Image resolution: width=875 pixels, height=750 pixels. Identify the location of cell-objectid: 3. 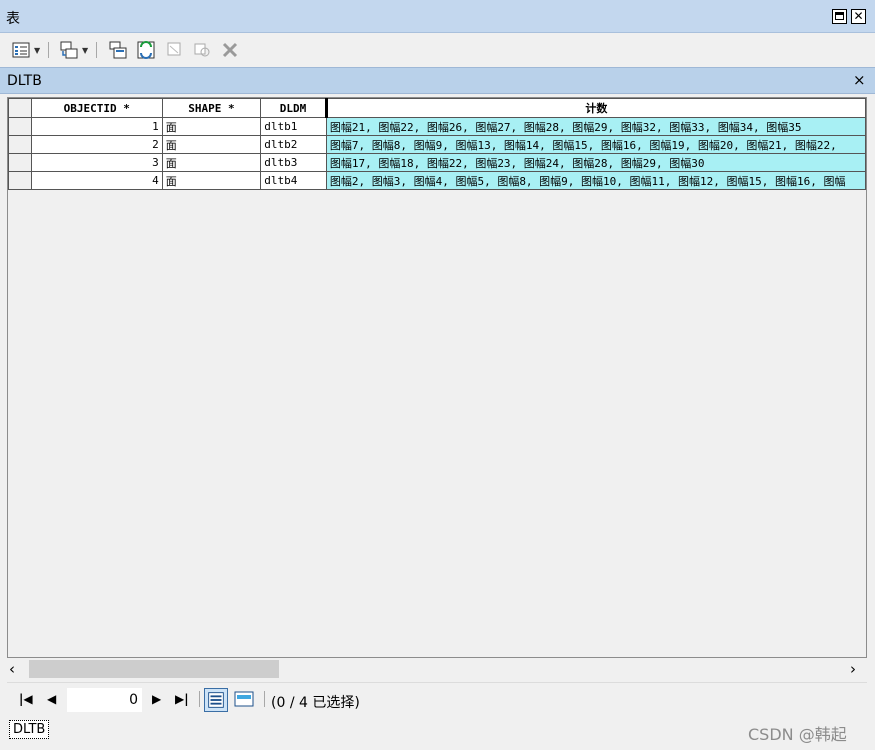
(96, 162).